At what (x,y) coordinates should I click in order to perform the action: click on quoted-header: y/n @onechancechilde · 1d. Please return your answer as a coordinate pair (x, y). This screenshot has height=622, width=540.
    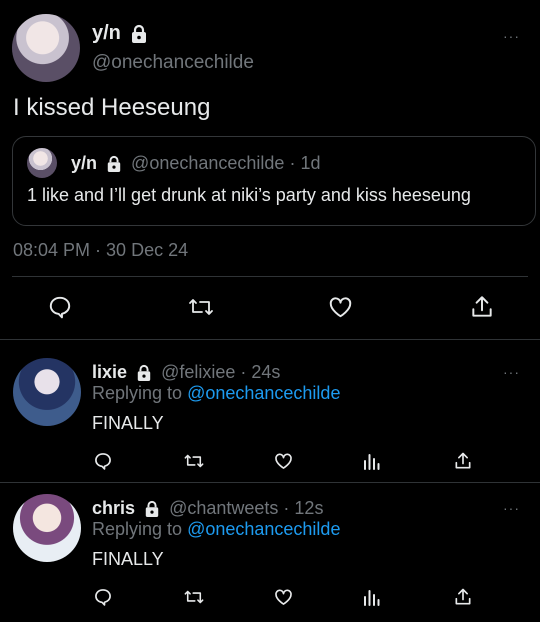
    Looking at the image, I should click on (196, 163).